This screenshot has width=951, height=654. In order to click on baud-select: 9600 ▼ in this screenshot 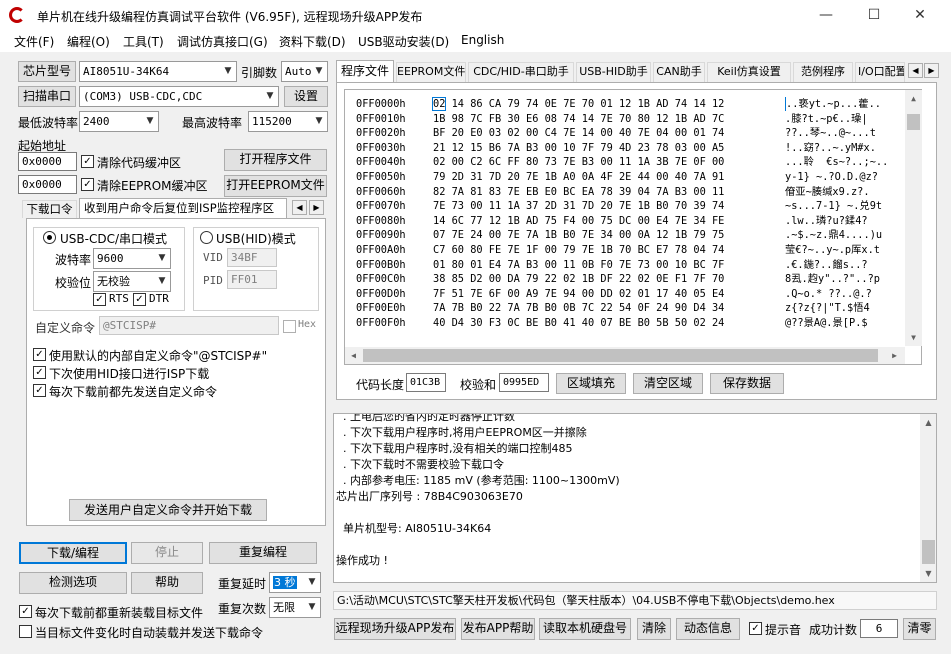, I will do `click(132, 258)`.